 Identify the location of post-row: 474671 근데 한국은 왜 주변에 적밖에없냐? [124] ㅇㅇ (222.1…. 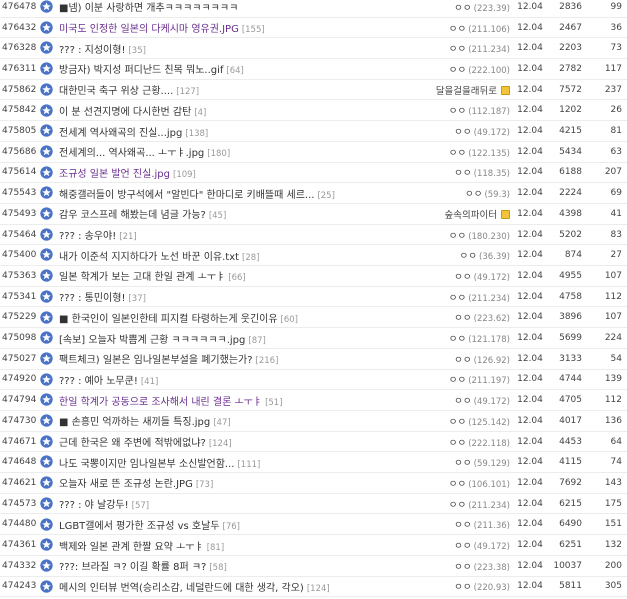
(313, 442).